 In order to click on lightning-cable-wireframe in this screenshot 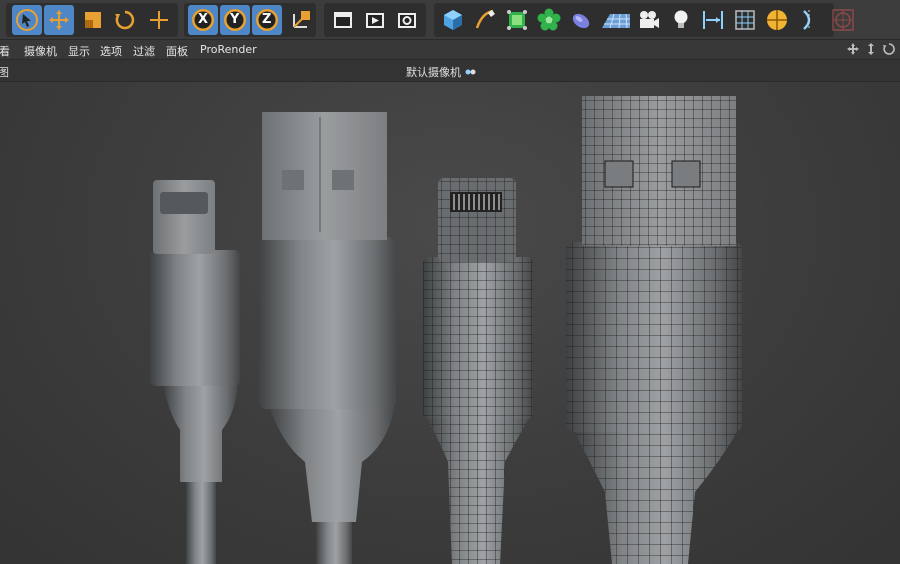, I will do `click(478, 371)`.